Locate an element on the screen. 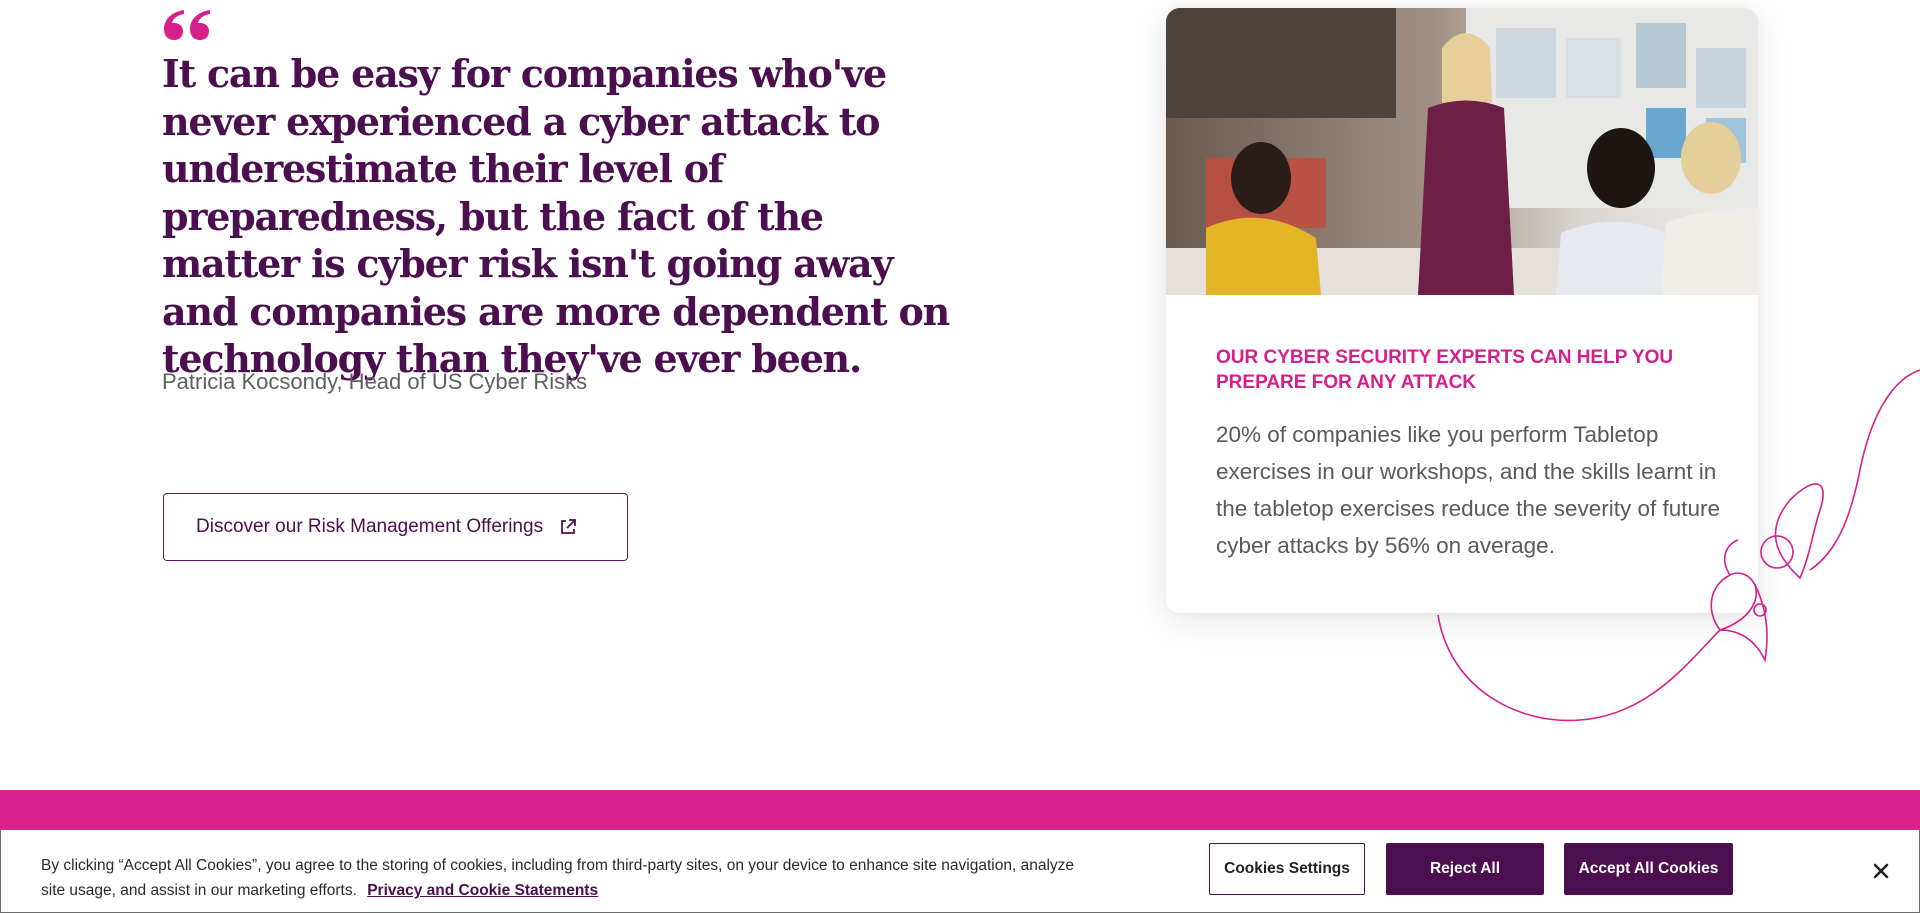 The height and width of the screenshot is (913, 1920). rocket-illustration is located at coordinates (1678, 545).